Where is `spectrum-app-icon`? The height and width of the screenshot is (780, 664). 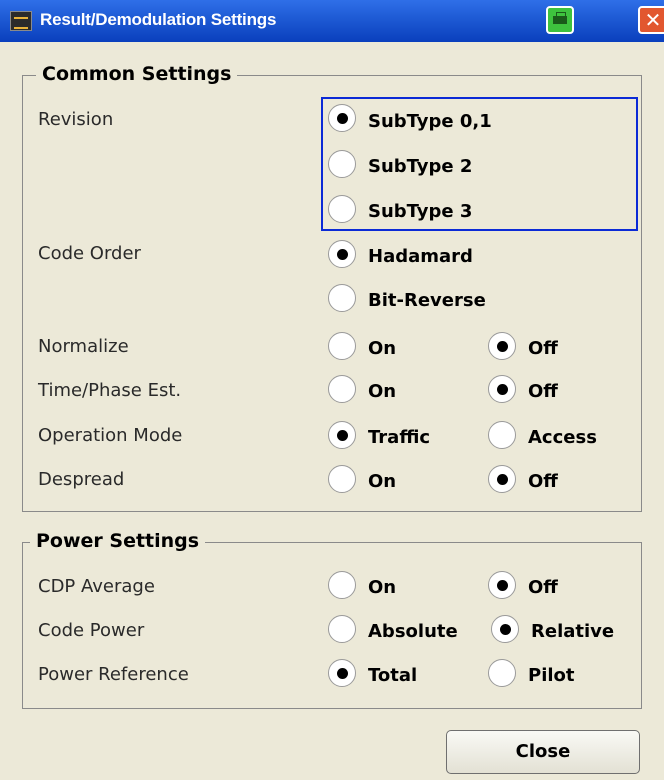 spectrum-app-icon is located at coordinates (21, 21).